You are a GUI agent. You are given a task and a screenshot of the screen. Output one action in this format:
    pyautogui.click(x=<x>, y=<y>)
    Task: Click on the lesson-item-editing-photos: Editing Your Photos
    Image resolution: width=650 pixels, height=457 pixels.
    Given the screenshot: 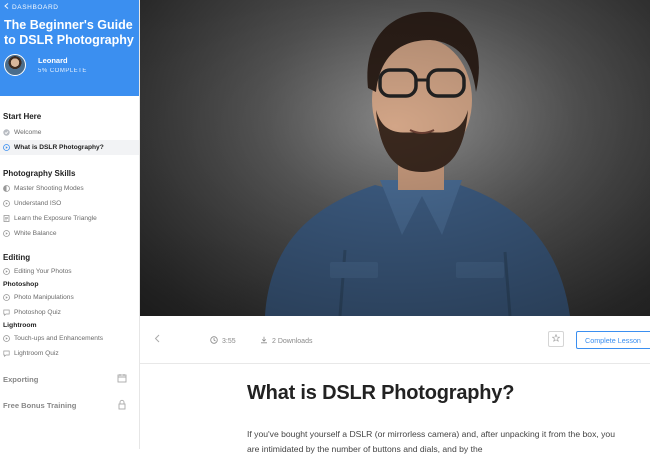 What is the action you would take?
    pyautogui.click(x=69, y=271)
    